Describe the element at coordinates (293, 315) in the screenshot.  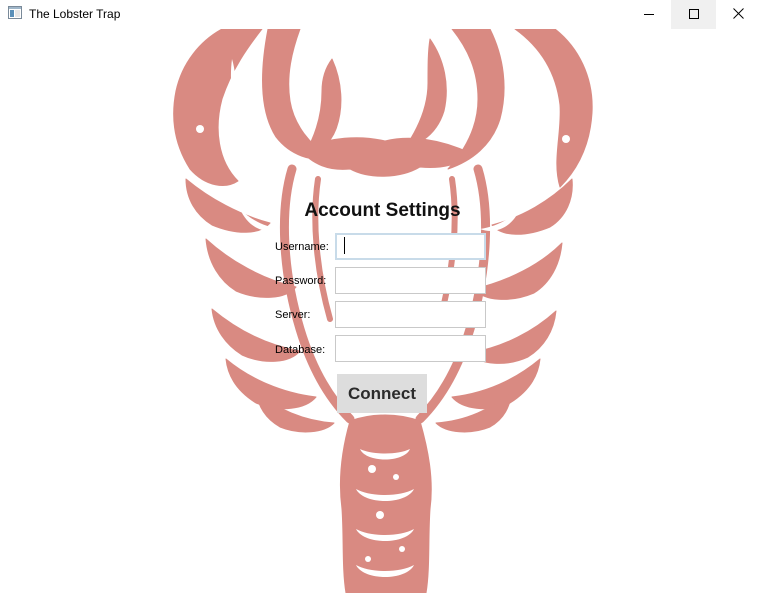
I see `server-label: Server:` at that location.